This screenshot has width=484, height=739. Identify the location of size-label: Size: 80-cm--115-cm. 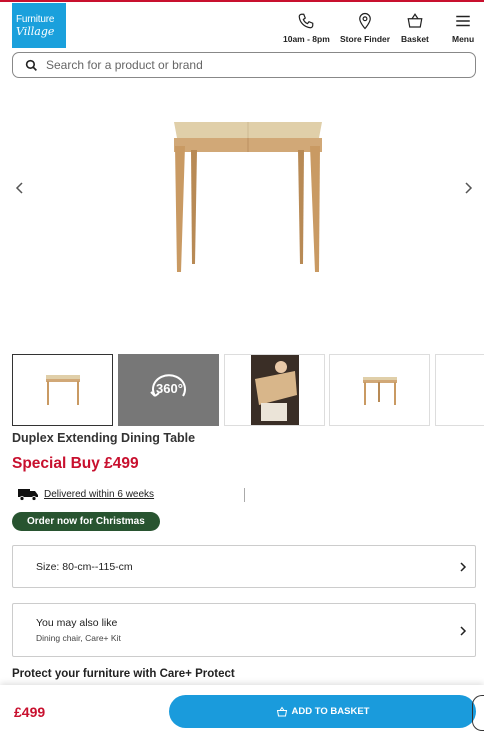
(84, 567).